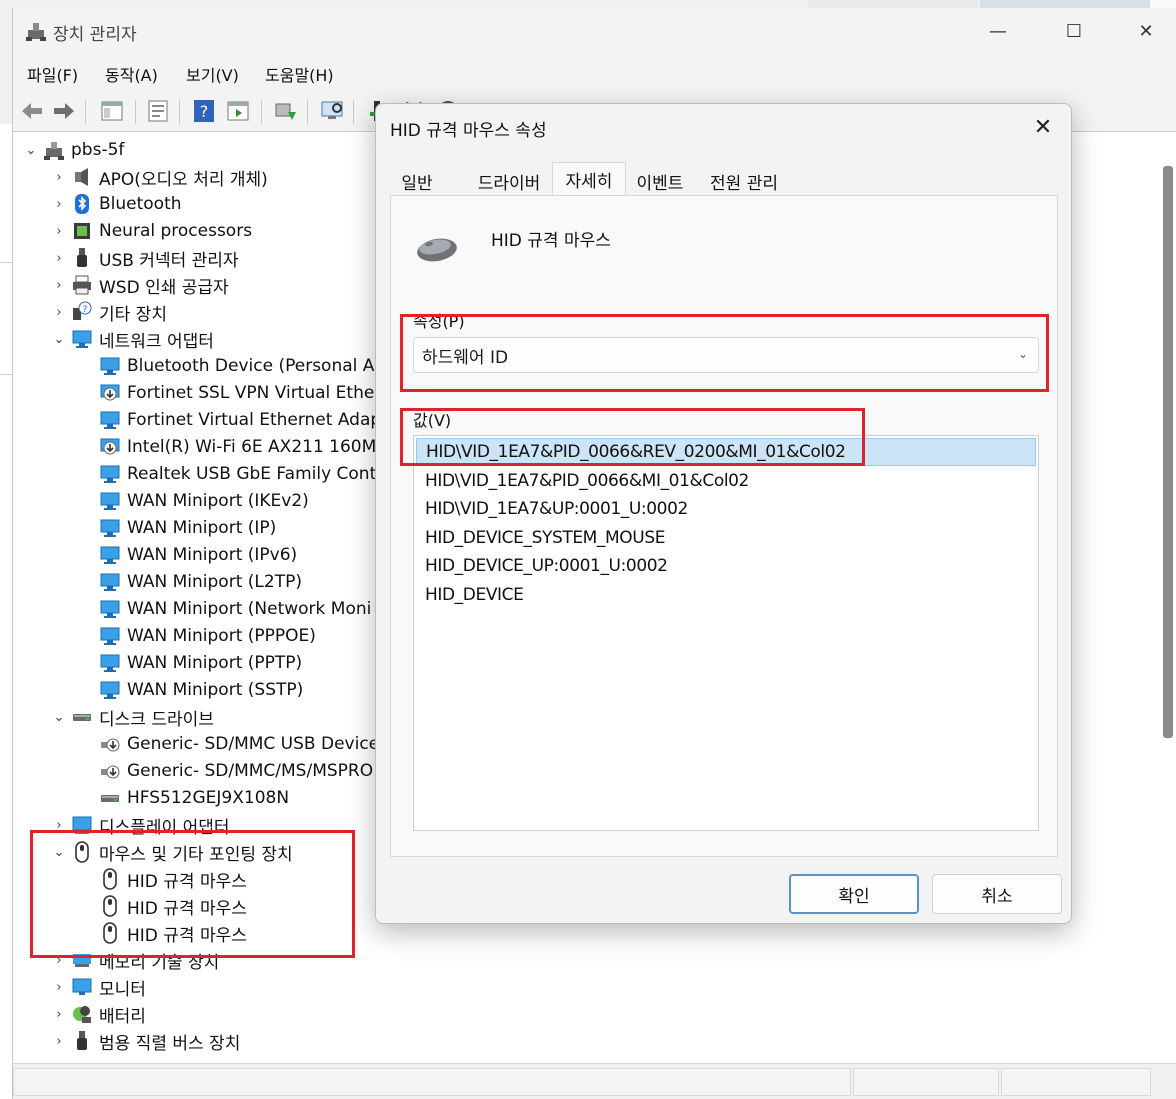  I want to click on tree-device: Fortinet SSL VPN Virtual Ether, so click(230, 393).